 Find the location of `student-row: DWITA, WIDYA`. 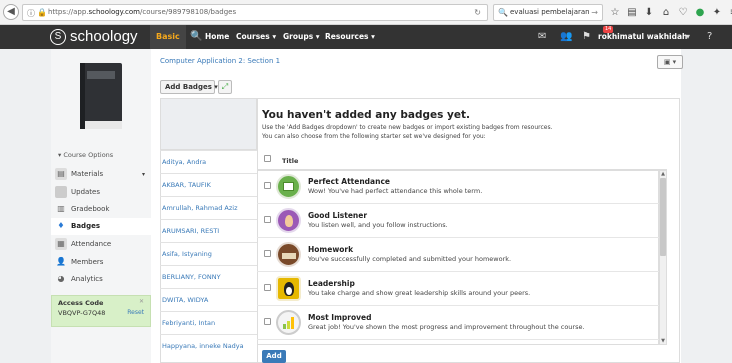

student-row: DWITA, WIDYA is located at coordinates (208, 299).